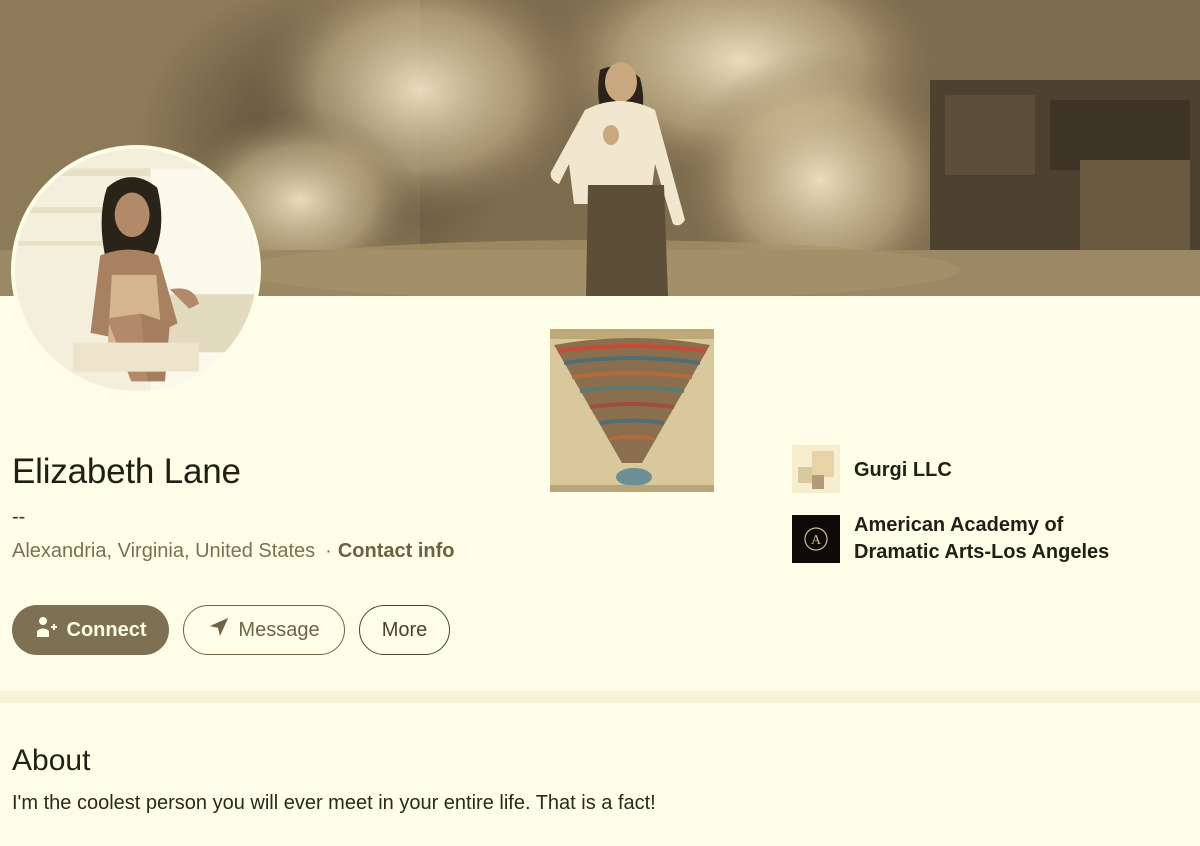  I want to click on connect-button: Connect, so click(90, 630).